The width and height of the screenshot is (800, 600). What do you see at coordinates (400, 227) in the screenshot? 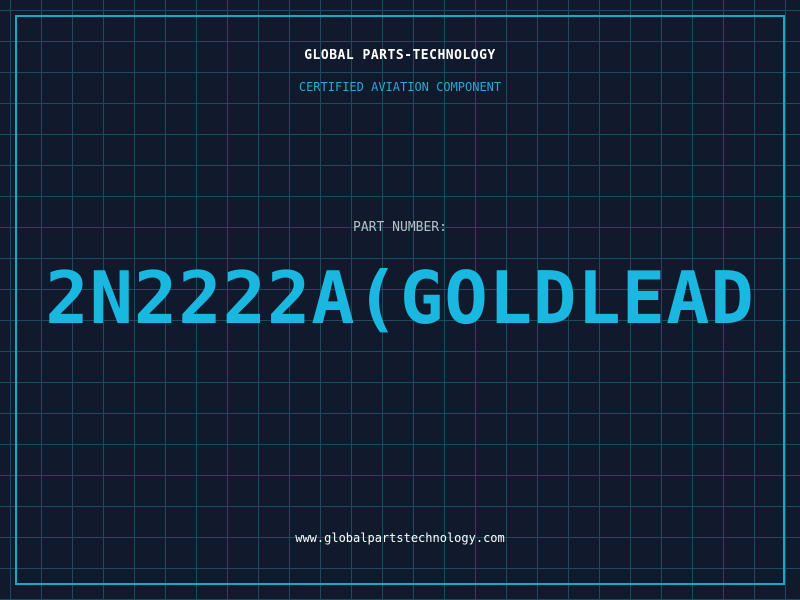
I see `part-number-label: PART NUMBER:` at bounding box center [400, 227].